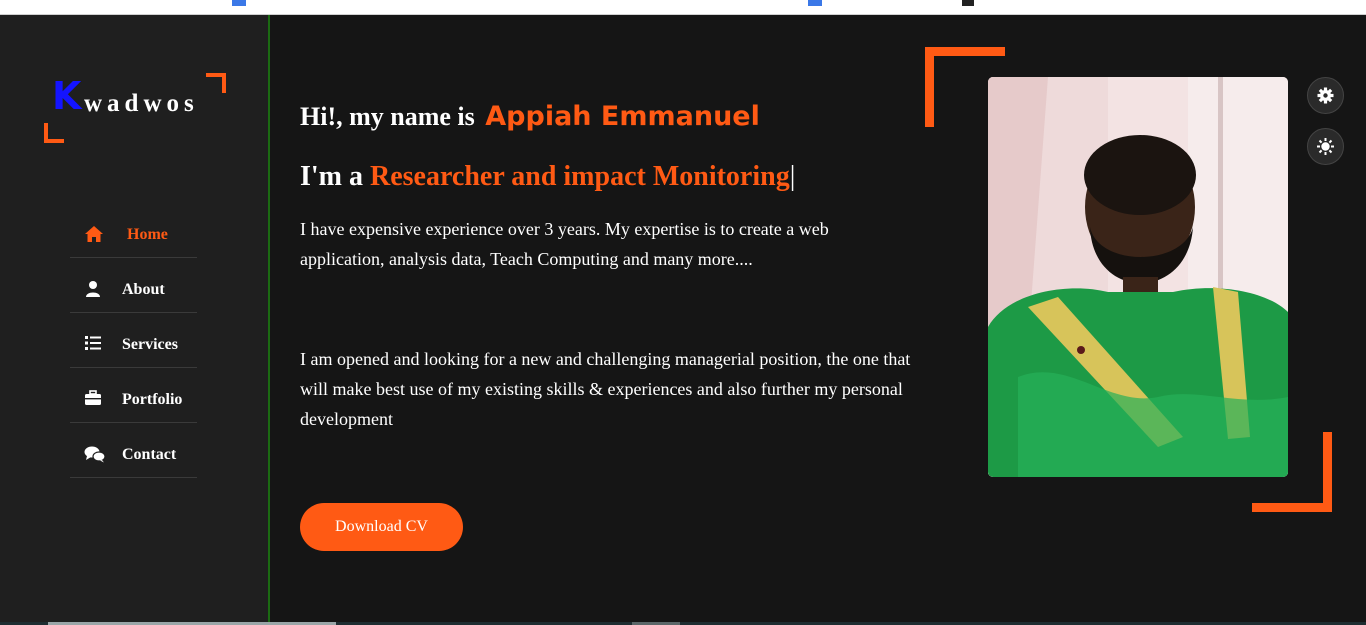  I want to click on sidebar-item-portfolio: Portfolio, so click(133, 395).